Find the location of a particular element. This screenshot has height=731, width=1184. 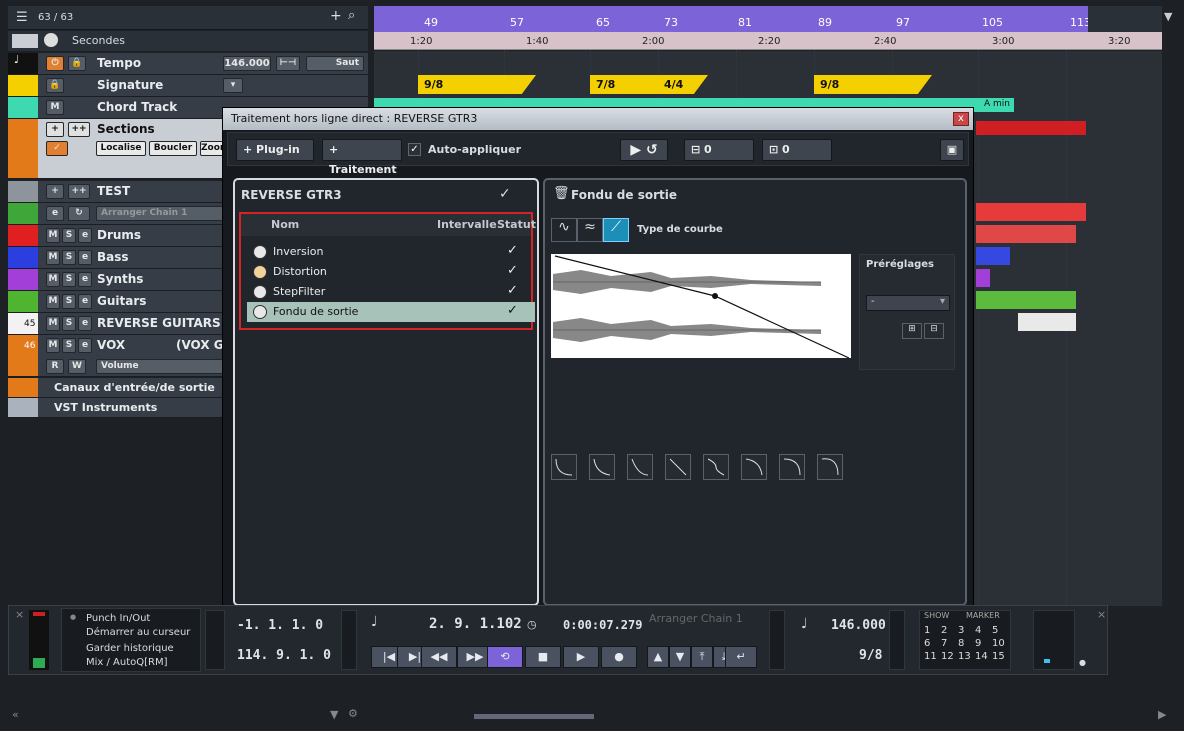

chevron-right-icon: ▶ is located at coordinates (1162, 714).